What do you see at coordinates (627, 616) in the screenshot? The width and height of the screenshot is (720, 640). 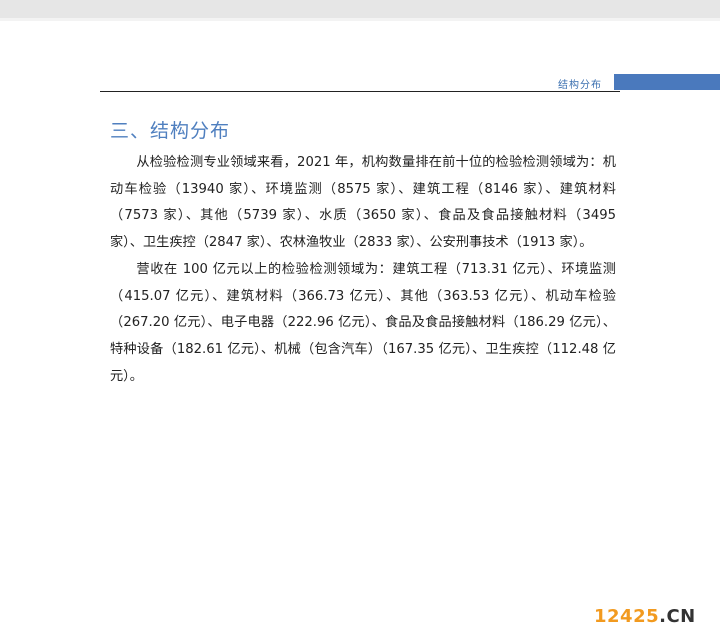 I see `watermark-number: 12425` at bounding box center [627, 616].